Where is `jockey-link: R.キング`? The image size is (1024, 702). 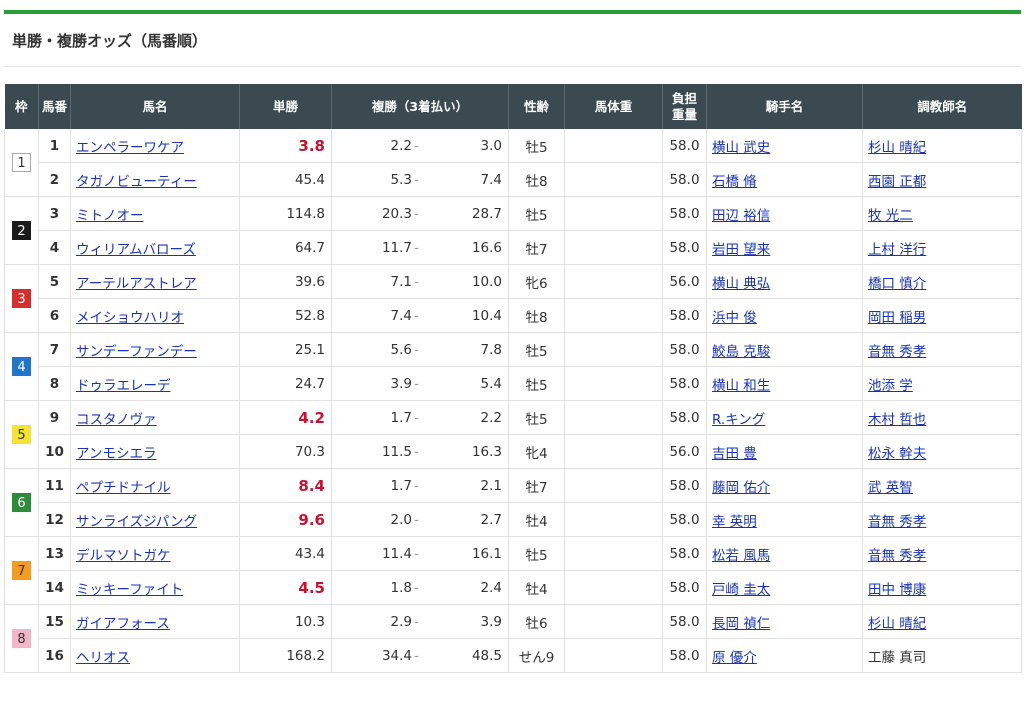
jockey-link: R.キング is located at coordinates (738, 420).